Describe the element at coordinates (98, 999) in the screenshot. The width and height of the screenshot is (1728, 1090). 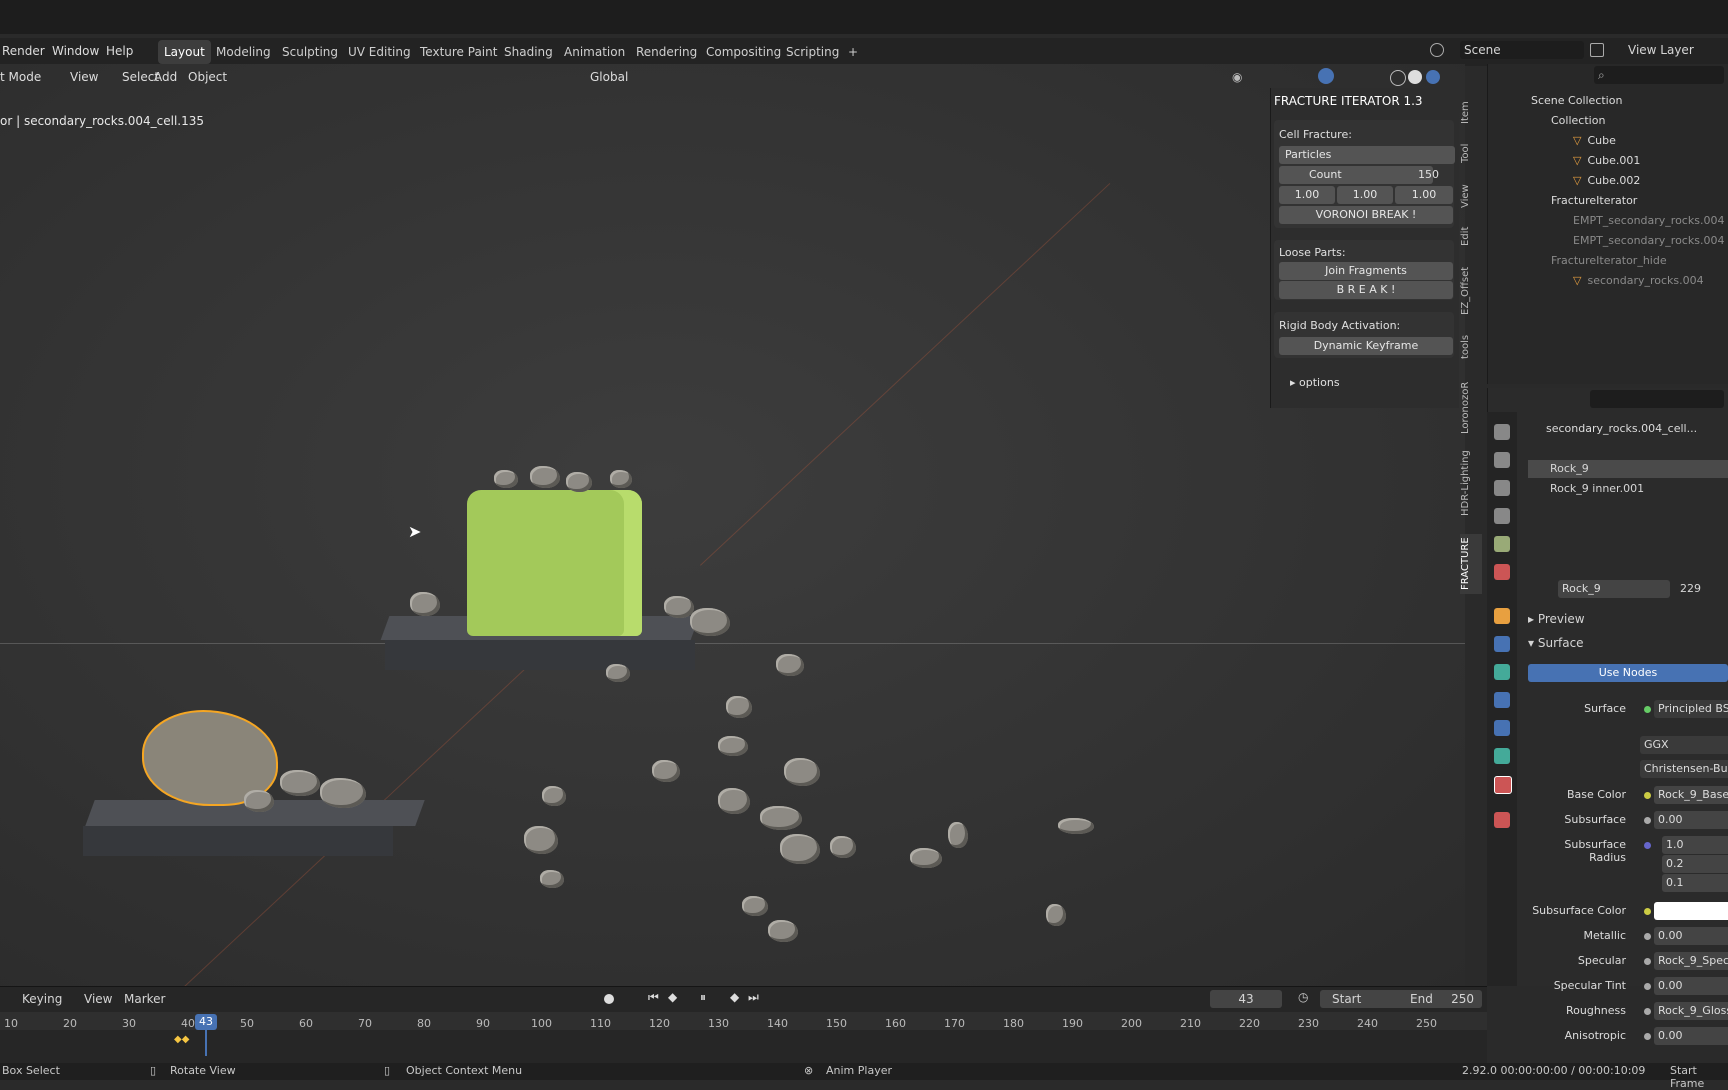
I see `timeline-view-menu: View` at that location.